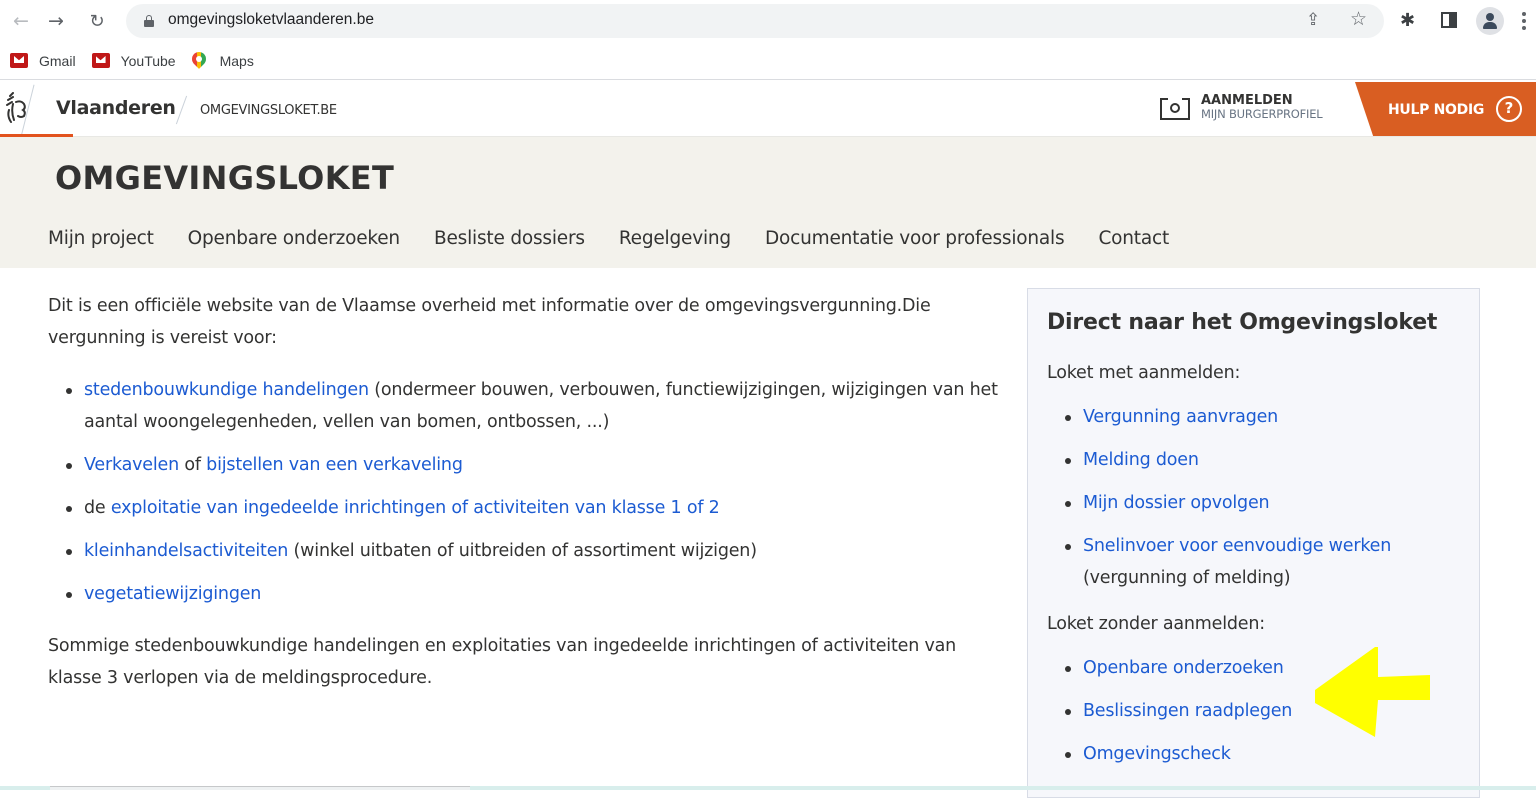 This screenshot has width=1536, height=798. What do you see at coordinates (271, 20) in the screenshot?
I see `url-text: omgevingsloketvlaanderen.be` at bounding box center [271, 20].